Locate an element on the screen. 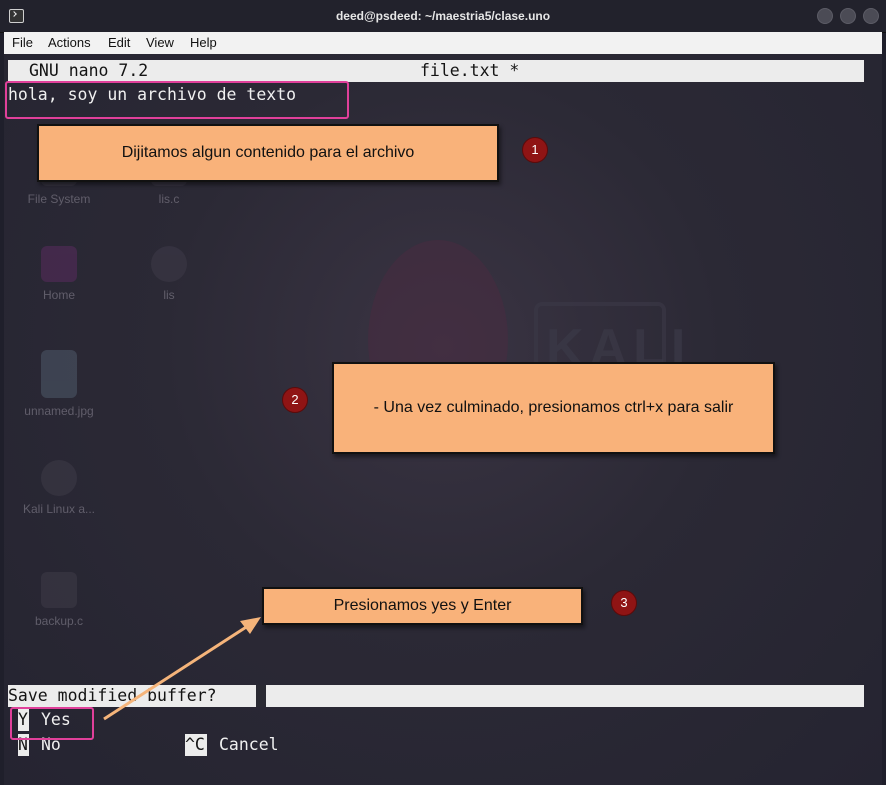  arrow-shaft is located at coordinates (179, 670).